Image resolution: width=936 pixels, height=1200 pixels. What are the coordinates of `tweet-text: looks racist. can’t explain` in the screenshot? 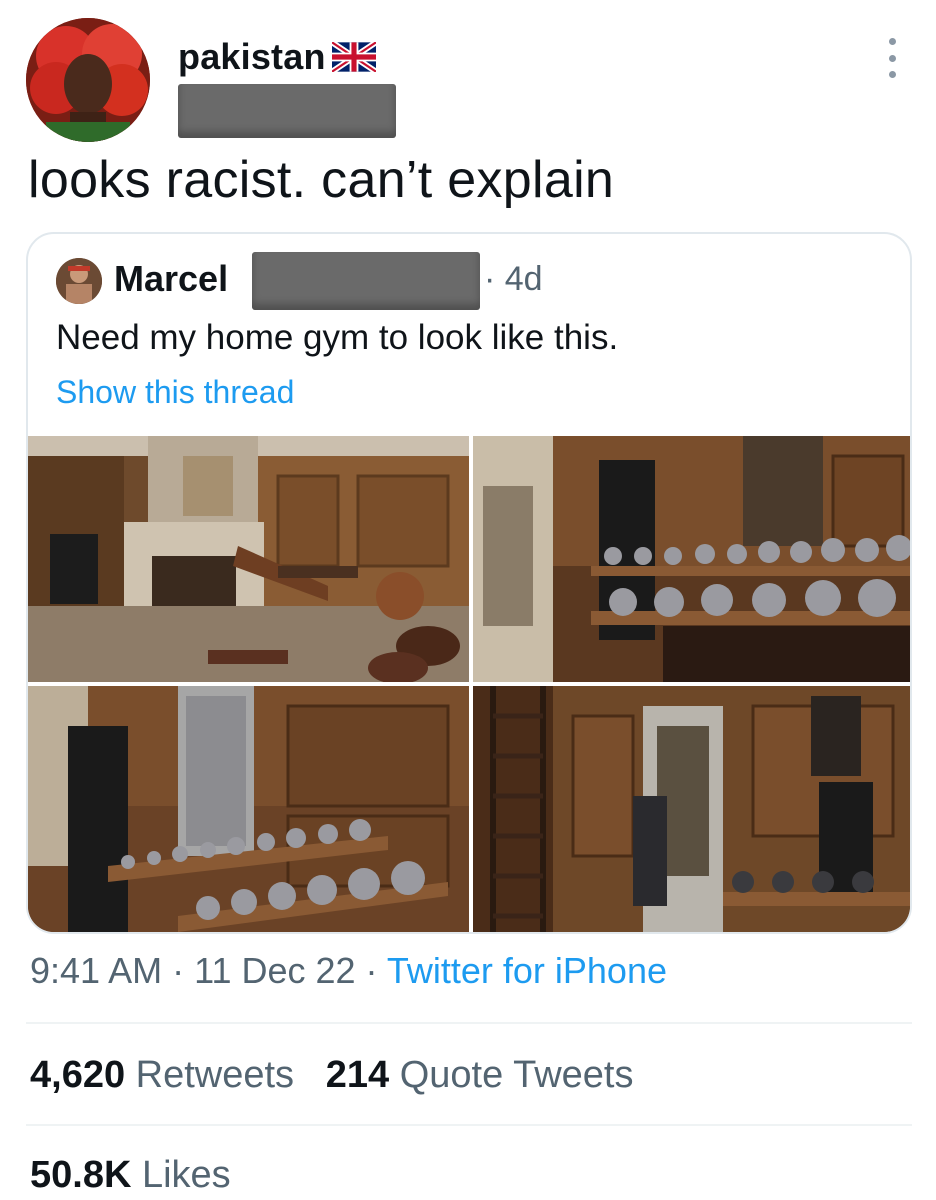 It's located at (321, 180).